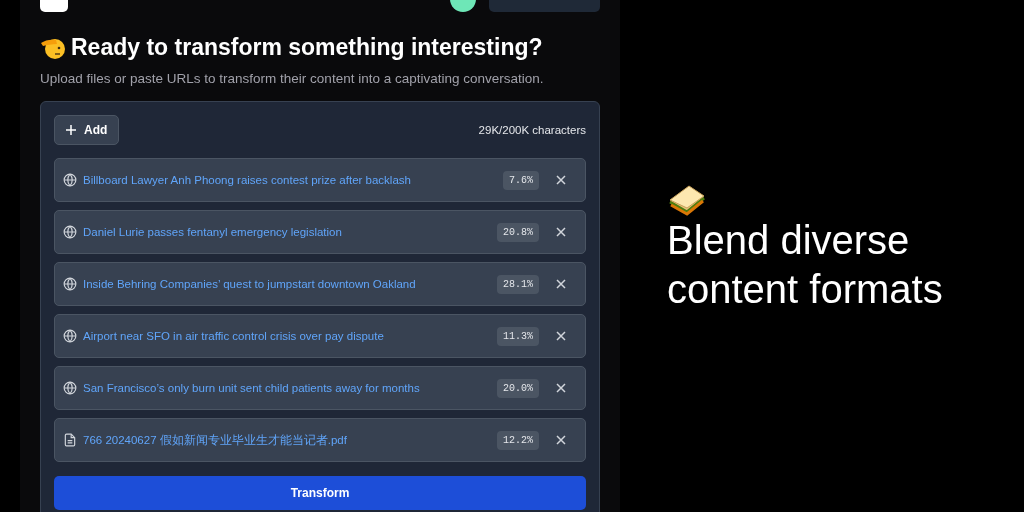  Describe the element at coordinates (87, 130) in the screenshot. I see `add-button: Add` at that location.